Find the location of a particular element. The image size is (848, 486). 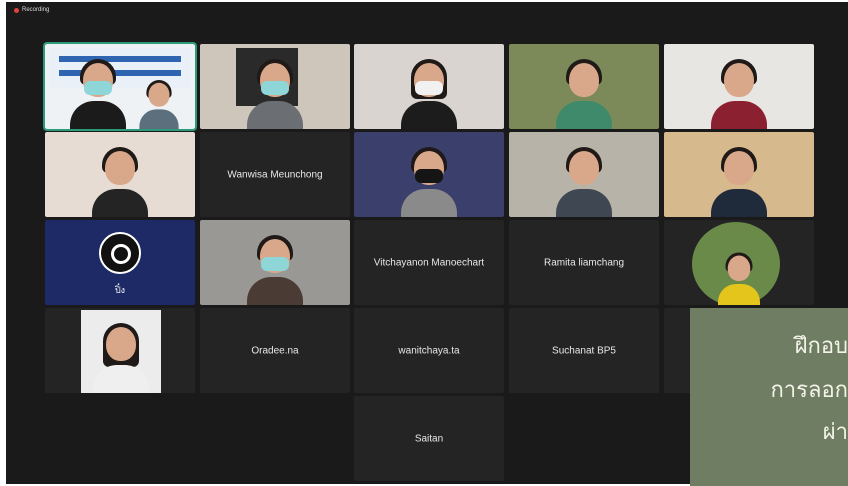

participant-name: Oradee.na is located at coordinates (275, 350).